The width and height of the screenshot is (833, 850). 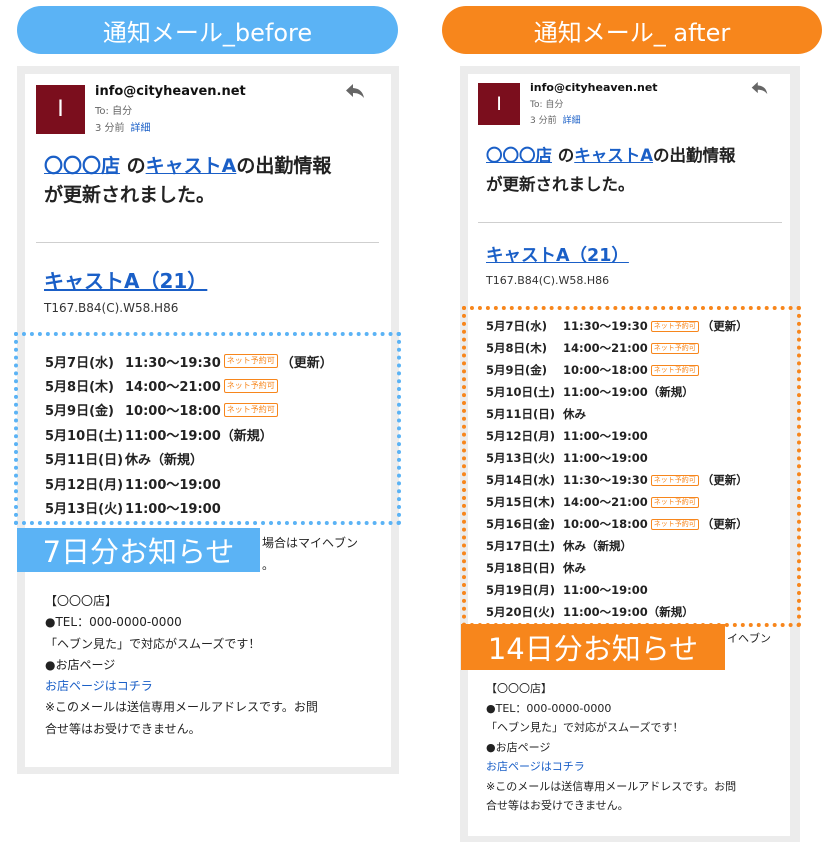 I want to click on highlight-frame, so click(x=207, y=428).